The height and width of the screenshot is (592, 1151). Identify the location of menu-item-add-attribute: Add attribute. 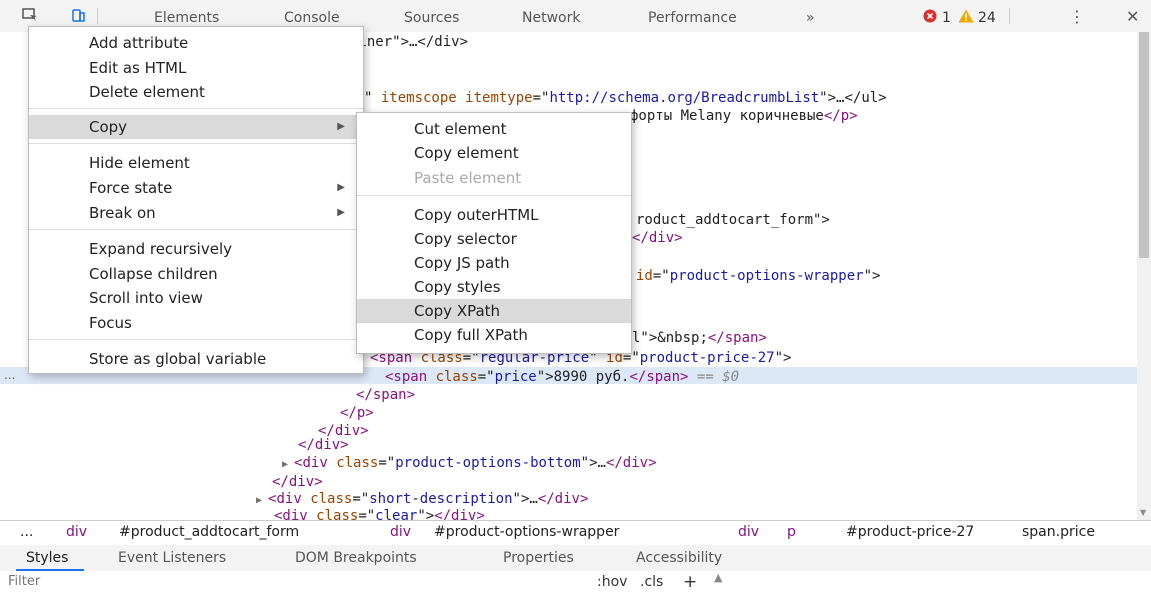
(196, 43).